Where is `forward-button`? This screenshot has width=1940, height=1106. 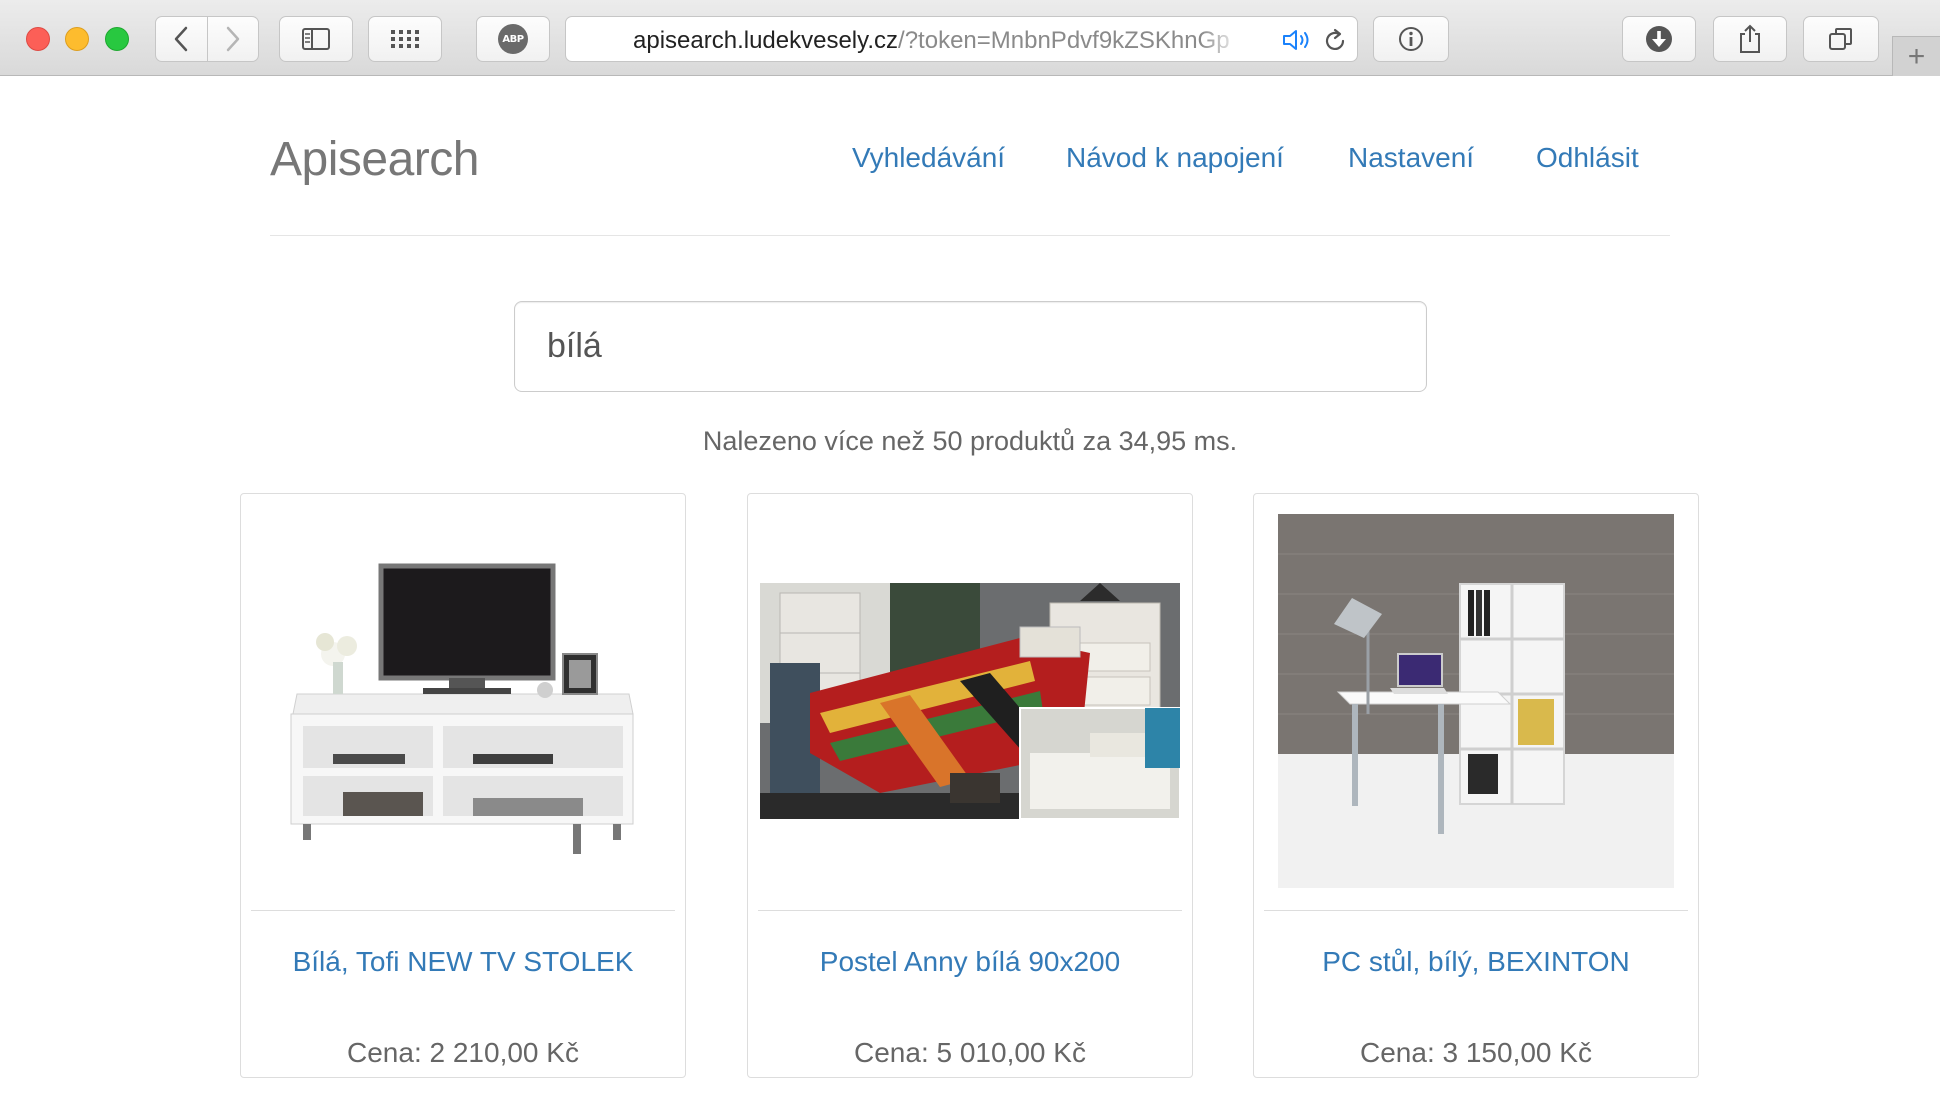
forward-button is located at coordinates (233, 39).